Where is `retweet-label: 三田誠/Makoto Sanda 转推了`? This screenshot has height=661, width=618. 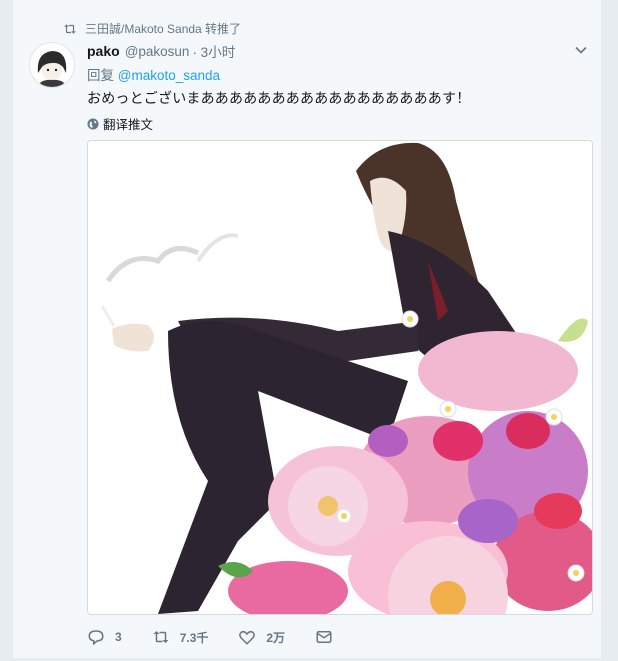
retweet-label: 三田誠/Makoto Sanda 转推了 is located at coordinates (163, 28).